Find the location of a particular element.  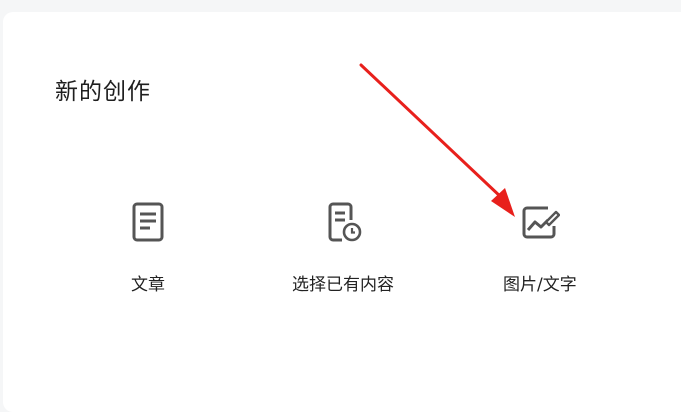

select-existing-content-label: 选择已有内容 is located at coordinates (343, 285).